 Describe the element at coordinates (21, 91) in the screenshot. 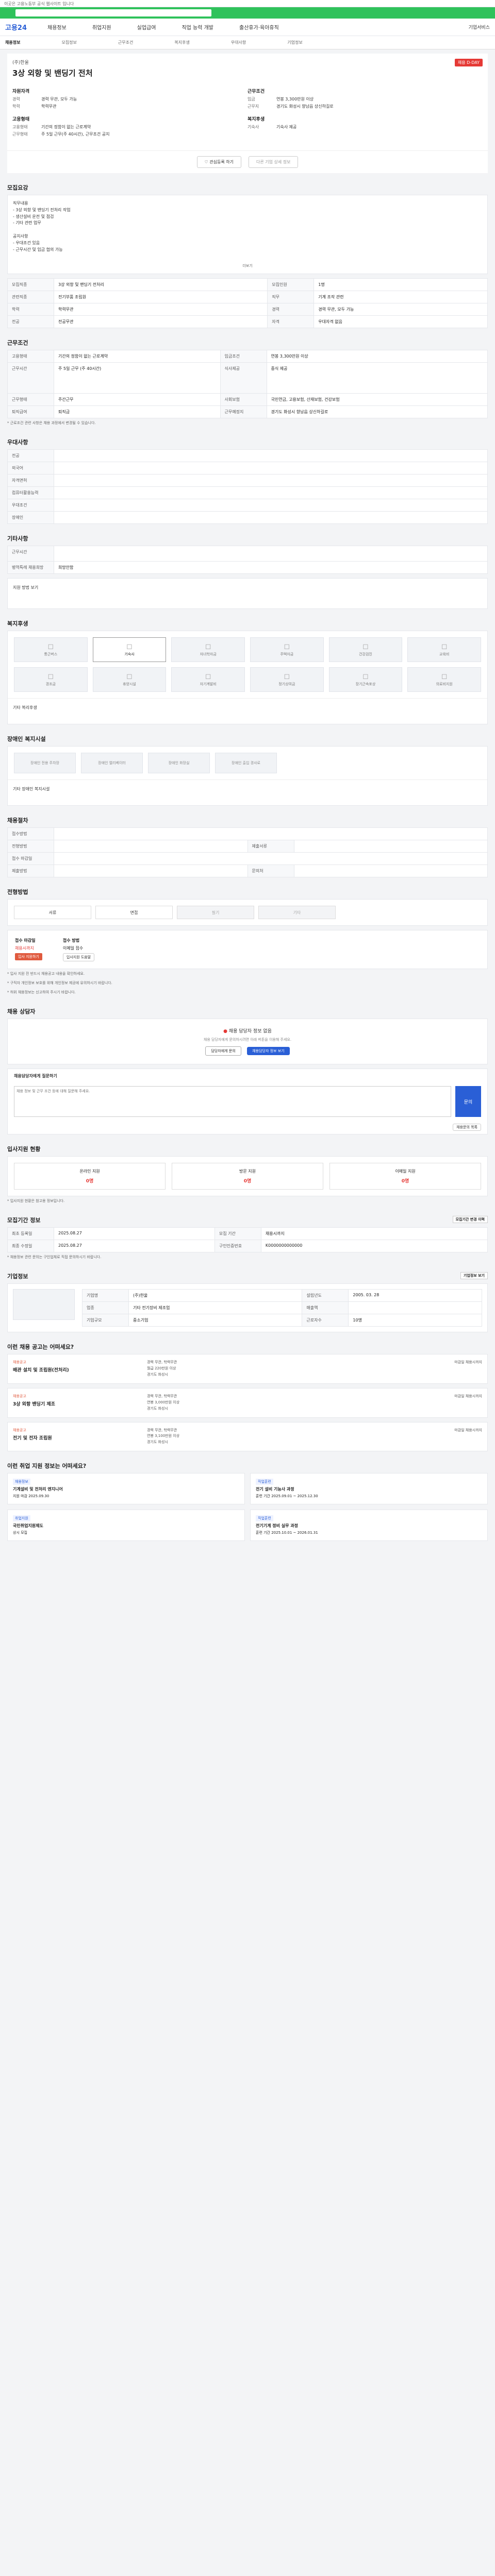

I see `summary-group-title: 자원자격` at that location.